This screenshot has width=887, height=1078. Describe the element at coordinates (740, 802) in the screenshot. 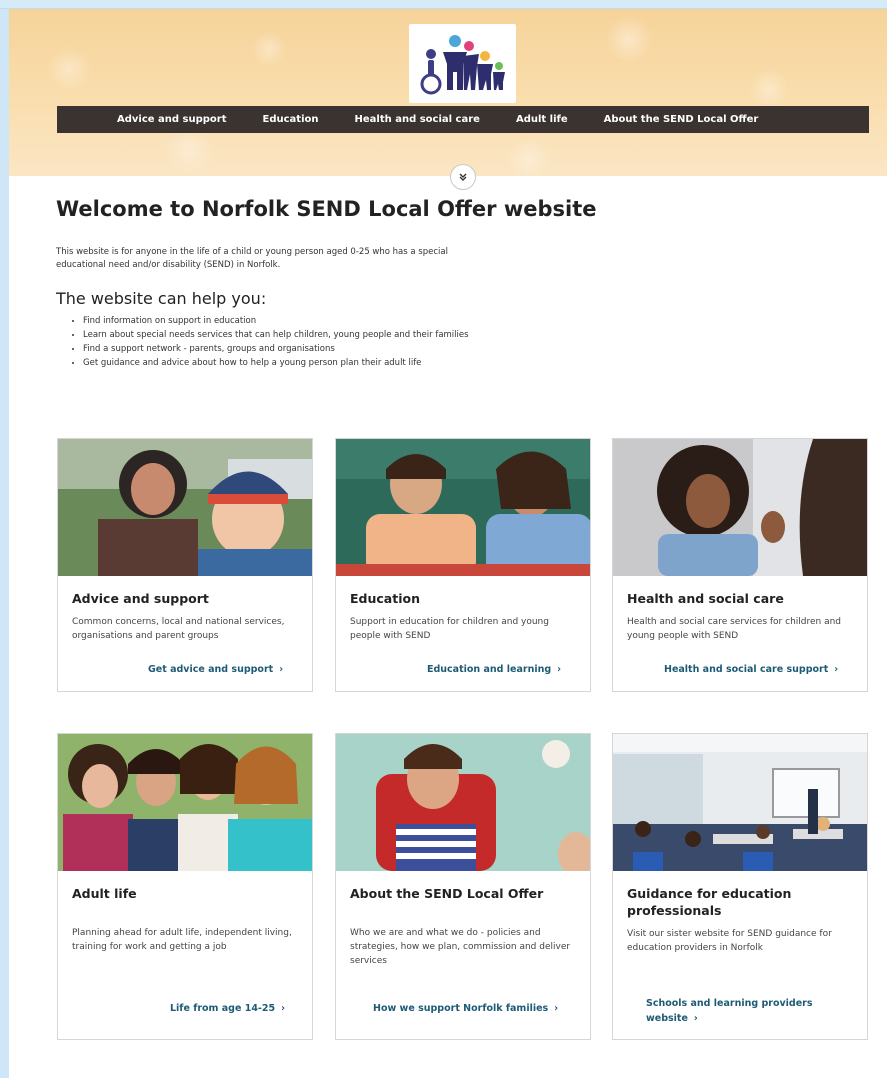

I see `classroom-photo` at that location.